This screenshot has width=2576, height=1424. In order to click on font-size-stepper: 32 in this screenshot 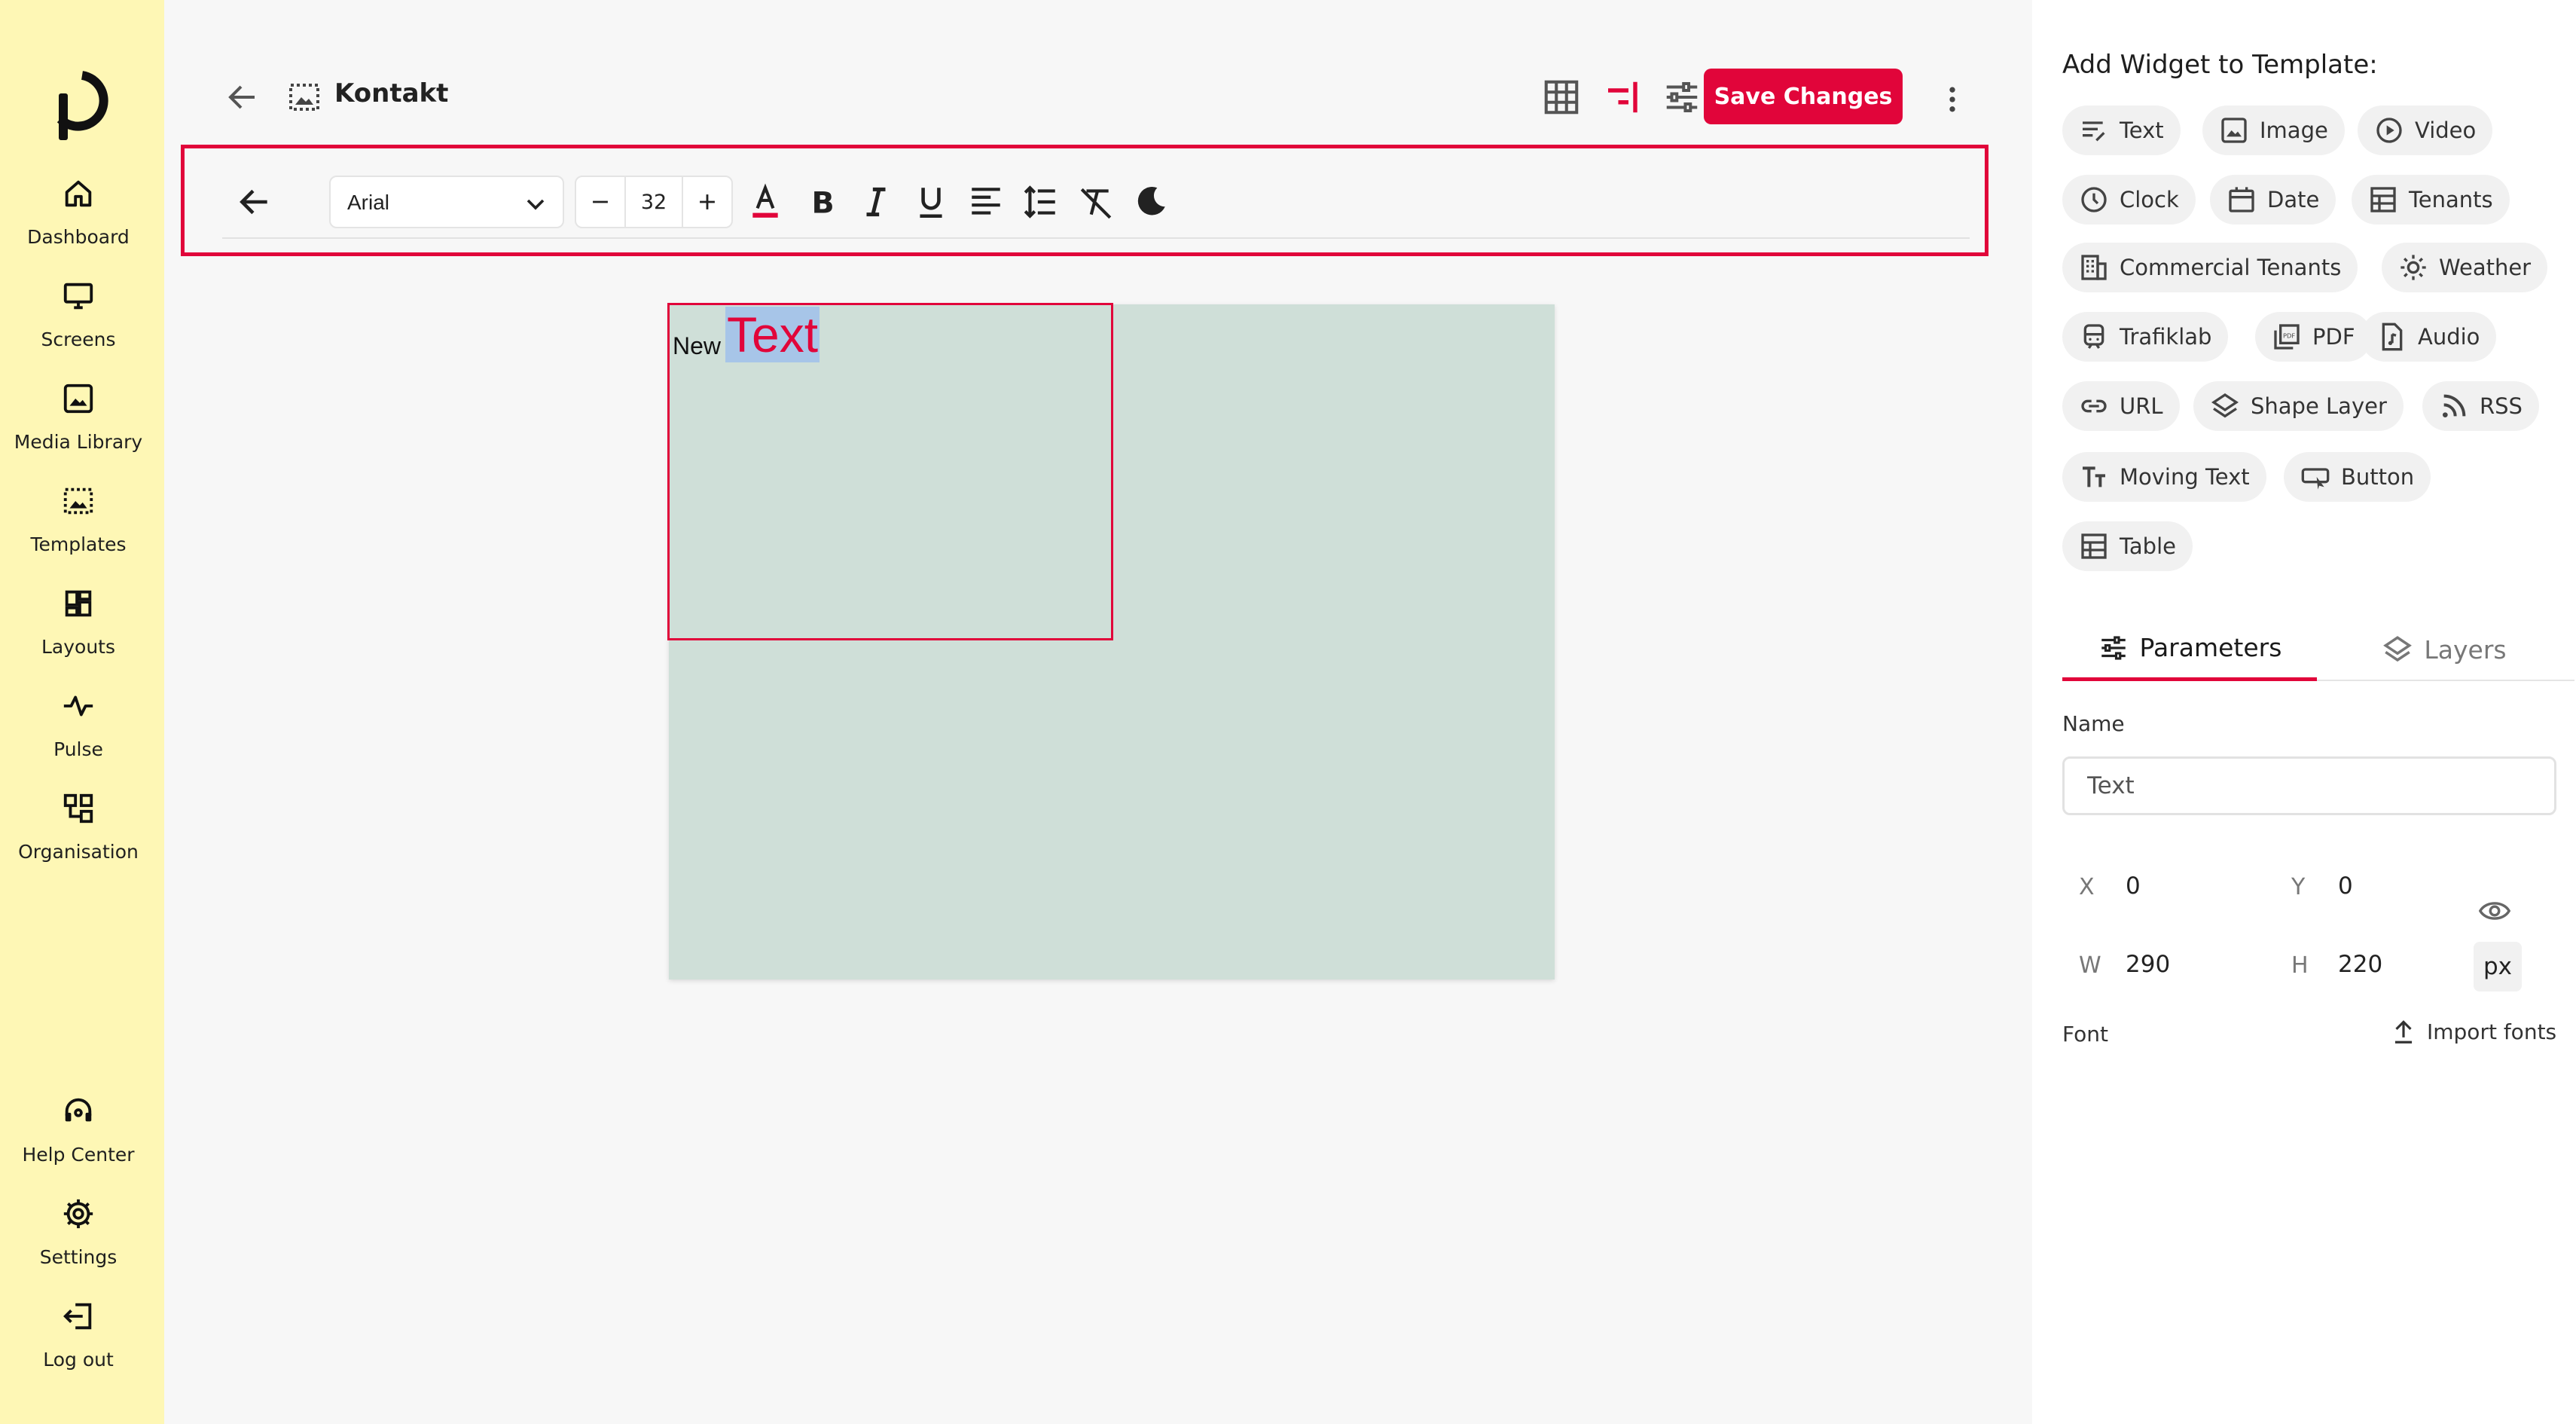, I will do `click(654, 202)`.